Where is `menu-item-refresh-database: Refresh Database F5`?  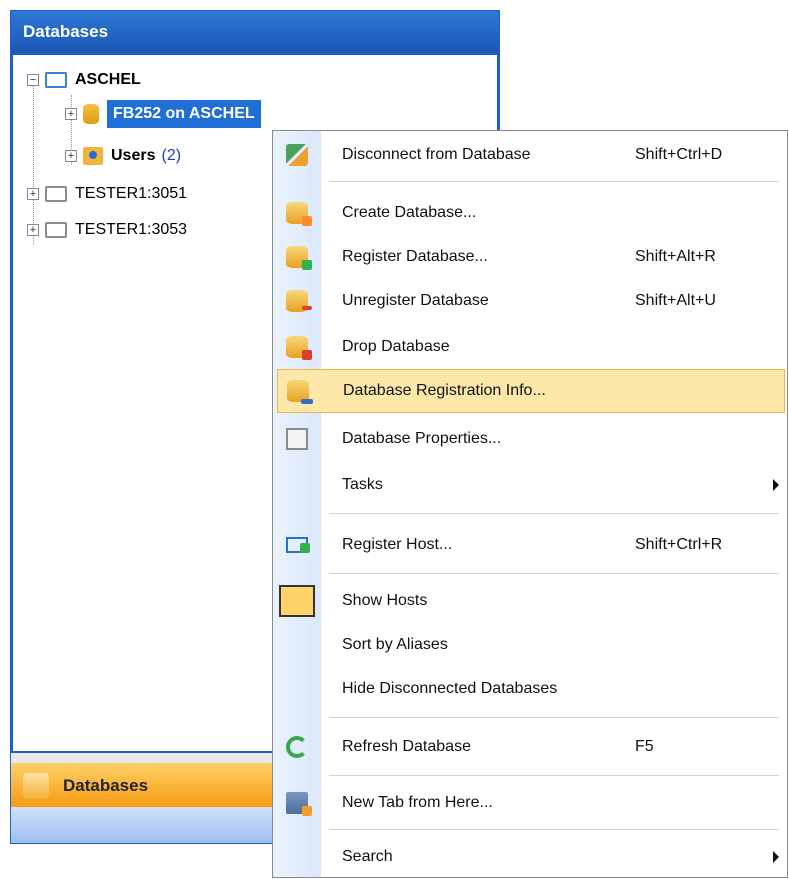 menu-item-refresh-database: Refresh Database F5 is located at coordinates (530, 747).